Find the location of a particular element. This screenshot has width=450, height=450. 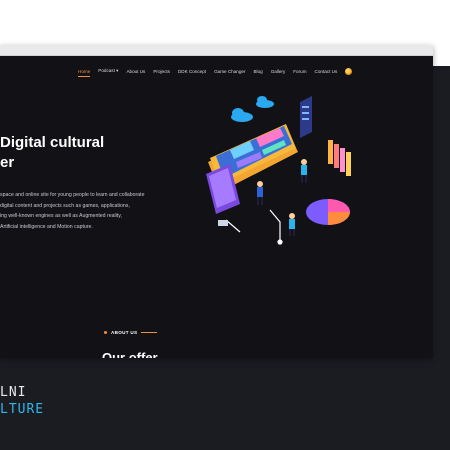

nav-item-podcast: Podcast ▾ is located at coordinates (108, 71).